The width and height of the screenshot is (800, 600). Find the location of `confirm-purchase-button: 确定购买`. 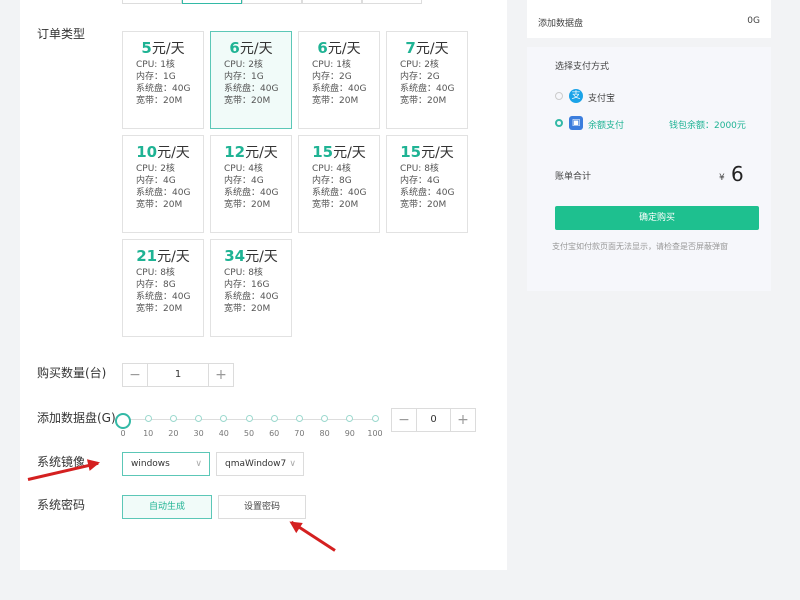

confirm-purchase-button: 确定购买 is located at coordinates (657, 218).